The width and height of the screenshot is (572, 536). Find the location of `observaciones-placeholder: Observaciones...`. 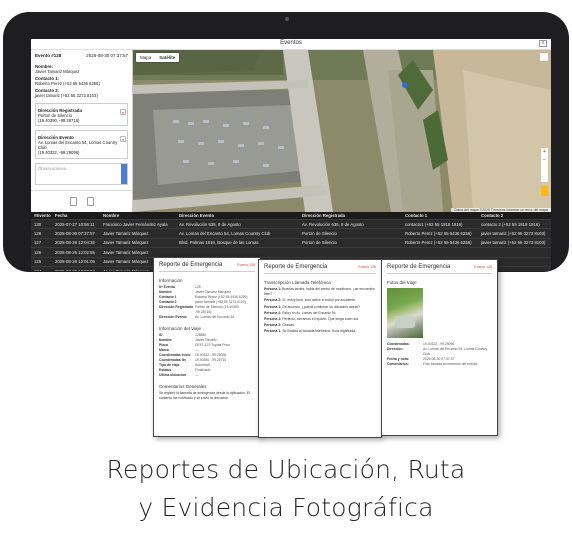

observaciones-placeholder: Observaciones... is located at coordinates (54, 168).